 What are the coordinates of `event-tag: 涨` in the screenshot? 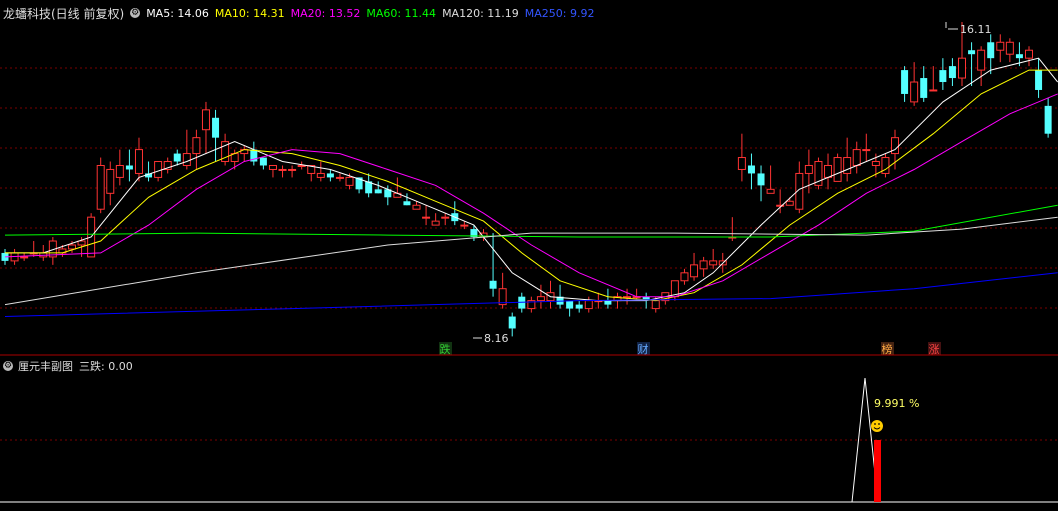 It's located at (934, 349).